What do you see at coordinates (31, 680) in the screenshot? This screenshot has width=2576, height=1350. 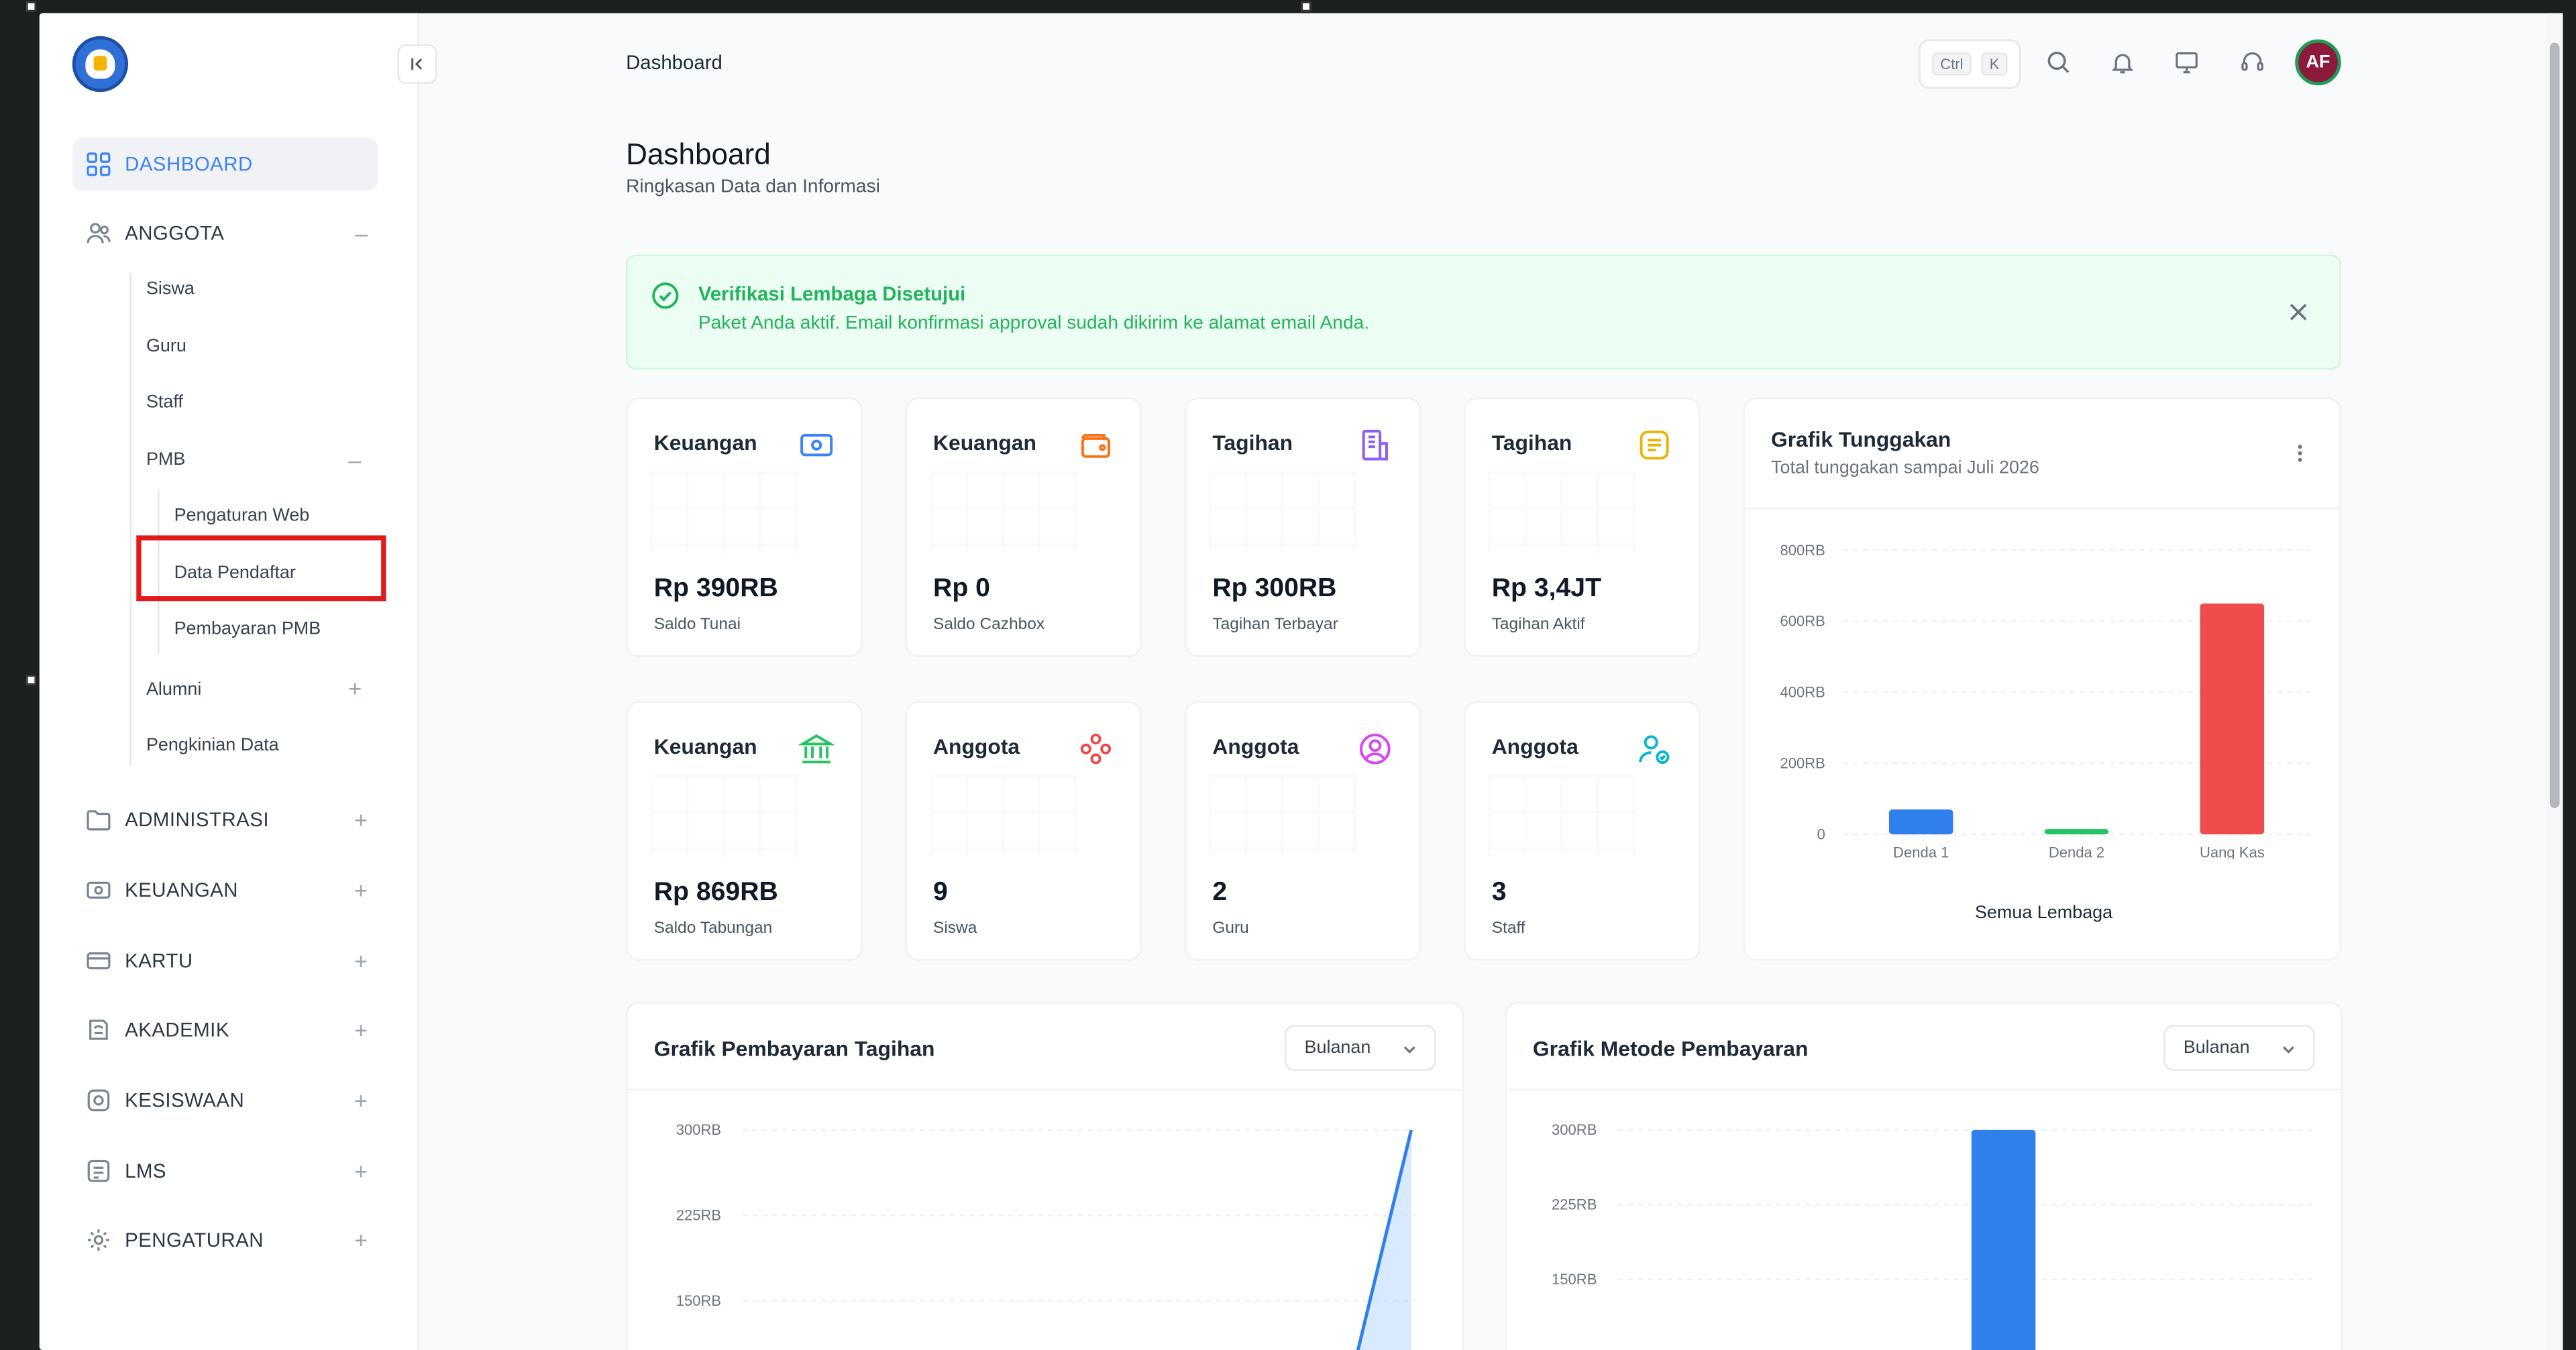 I see `resize-handle-left-center` at bounding box center [31, 680].